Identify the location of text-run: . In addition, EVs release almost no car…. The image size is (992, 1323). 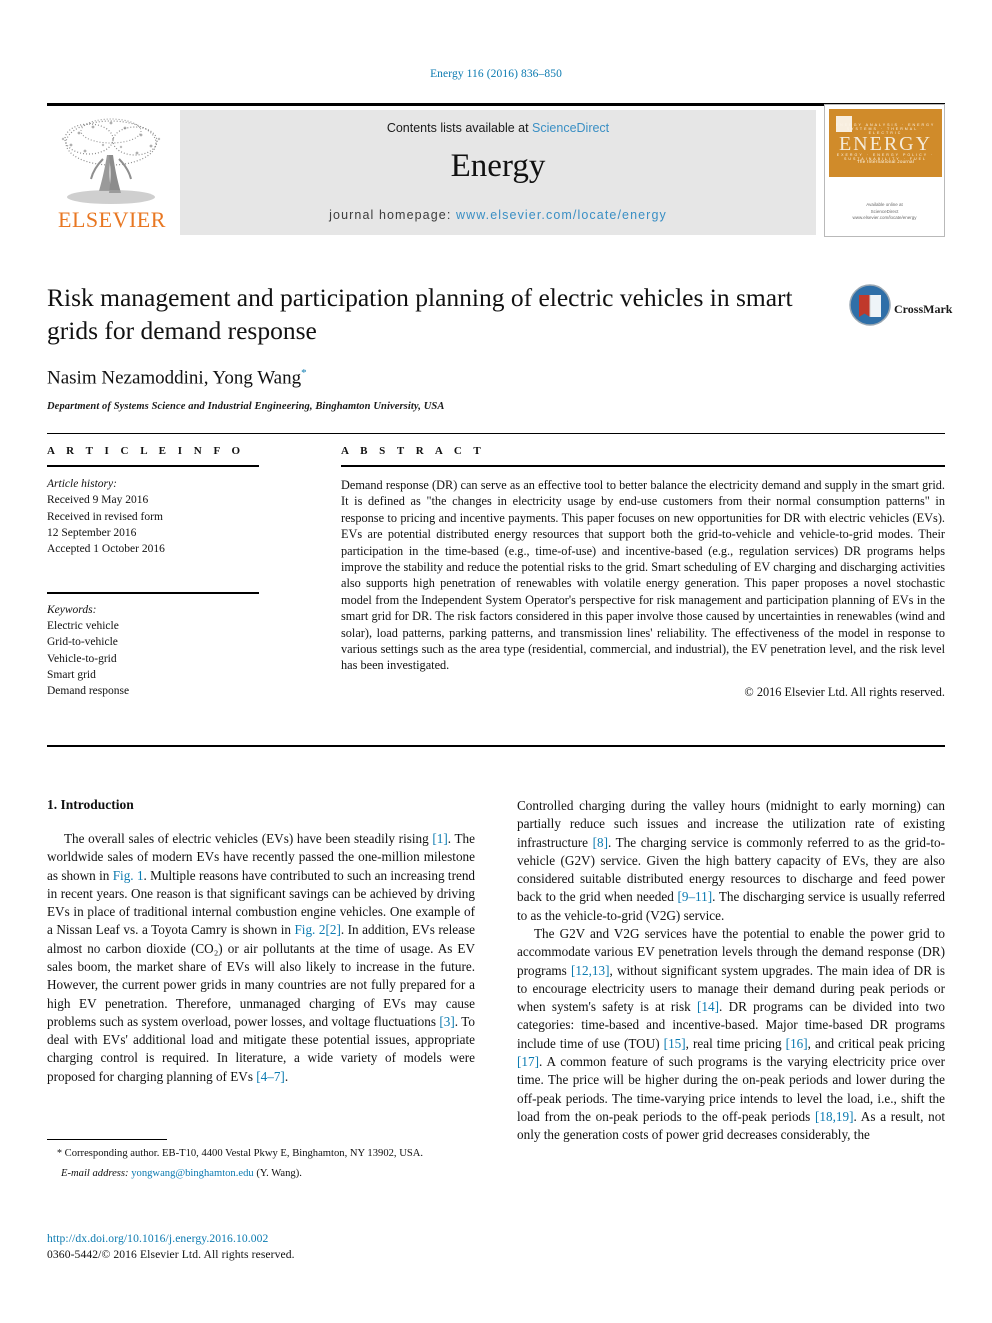
(261, 975).